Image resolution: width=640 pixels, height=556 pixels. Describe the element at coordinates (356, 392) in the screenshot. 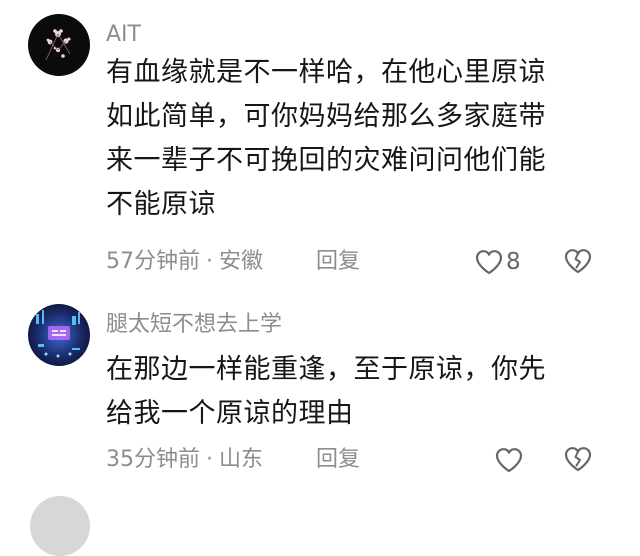

I see `comment-text: 在那边一样能重逢，至于原谅，你先 给我一个原谅的理由` at that location.